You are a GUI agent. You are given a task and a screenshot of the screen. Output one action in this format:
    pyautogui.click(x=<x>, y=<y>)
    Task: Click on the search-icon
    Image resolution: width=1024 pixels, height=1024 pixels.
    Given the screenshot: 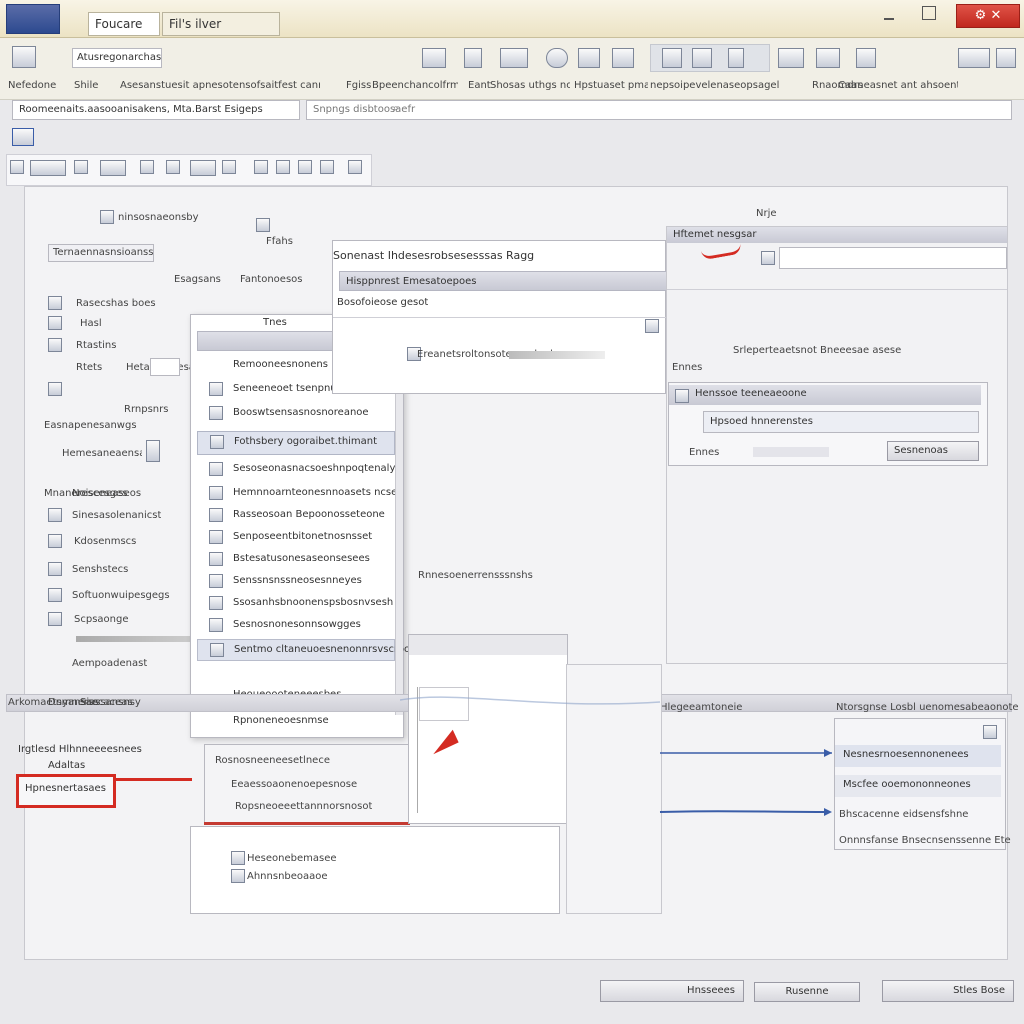 What is the action you would take?
    pyautogui.click(x=557, y=58)
    